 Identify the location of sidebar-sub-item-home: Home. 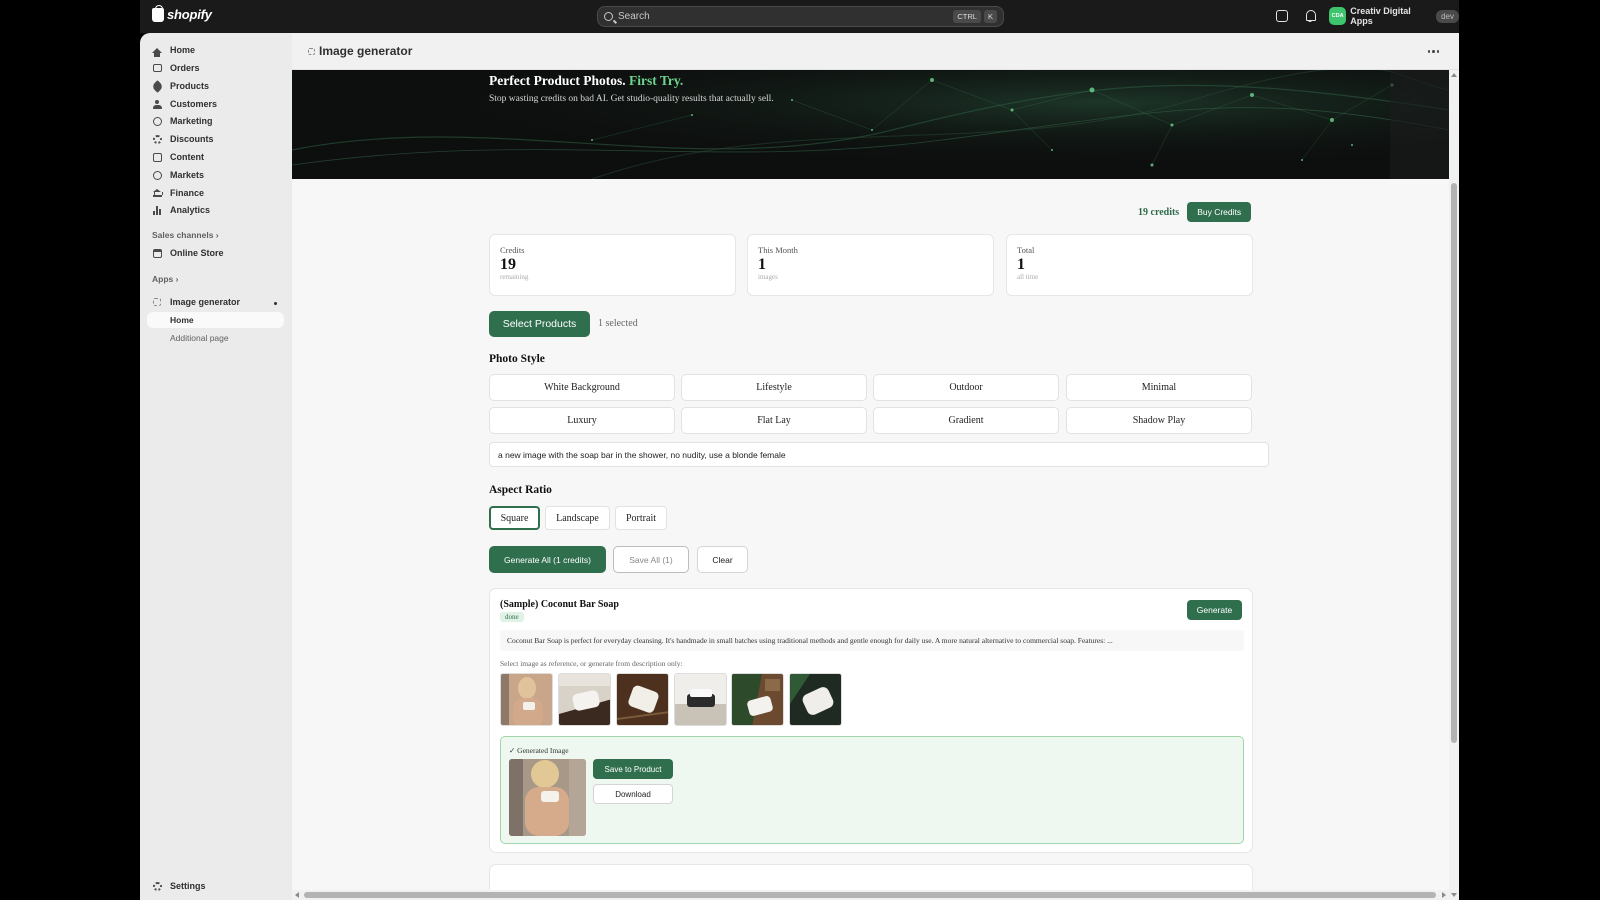
(215, 320).